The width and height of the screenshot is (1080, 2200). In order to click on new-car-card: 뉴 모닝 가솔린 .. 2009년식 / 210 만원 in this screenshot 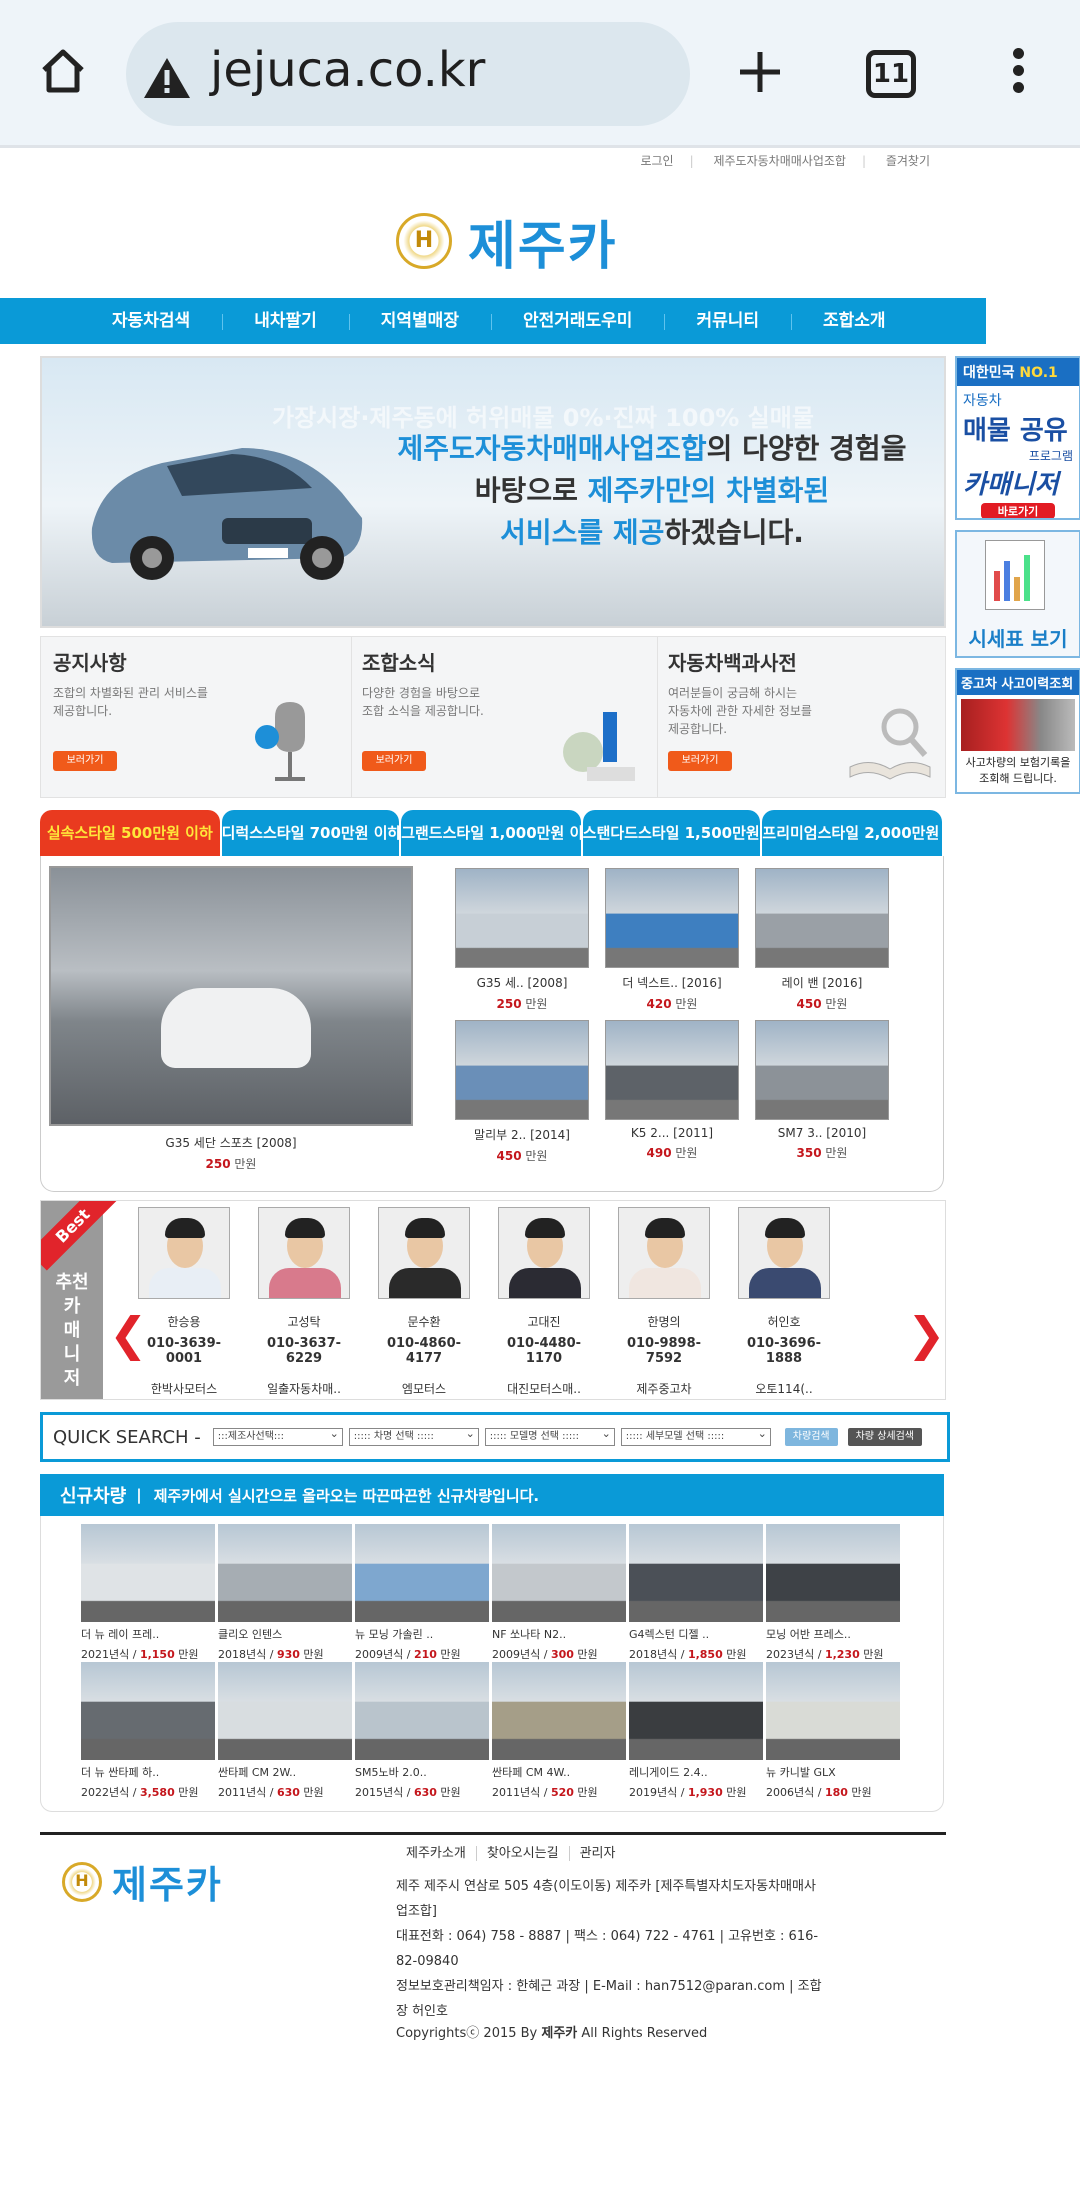, I will do `click(422, 1593)`.